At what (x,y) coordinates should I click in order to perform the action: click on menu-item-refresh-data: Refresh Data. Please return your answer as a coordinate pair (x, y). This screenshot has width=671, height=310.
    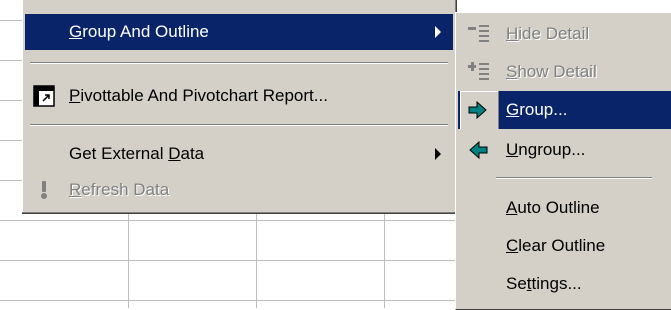
    Looking at the image, I should click on (239, 190).